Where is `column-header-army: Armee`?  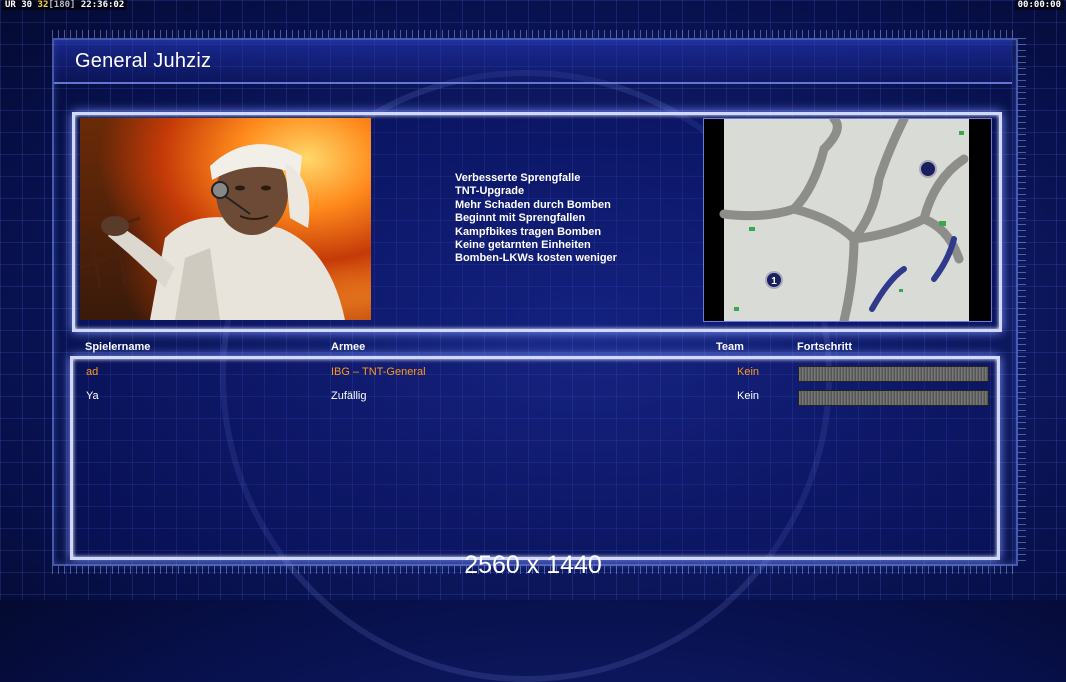 column-header-army: Armee is located at coordinates (348, 347).